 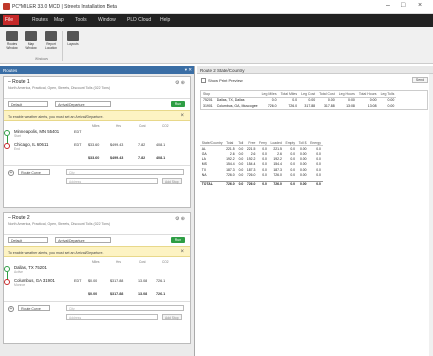 What do you see at coordinates (403, 5) in the screenshot?
I see `maximize-button: □` at bounding box center [403, 5].